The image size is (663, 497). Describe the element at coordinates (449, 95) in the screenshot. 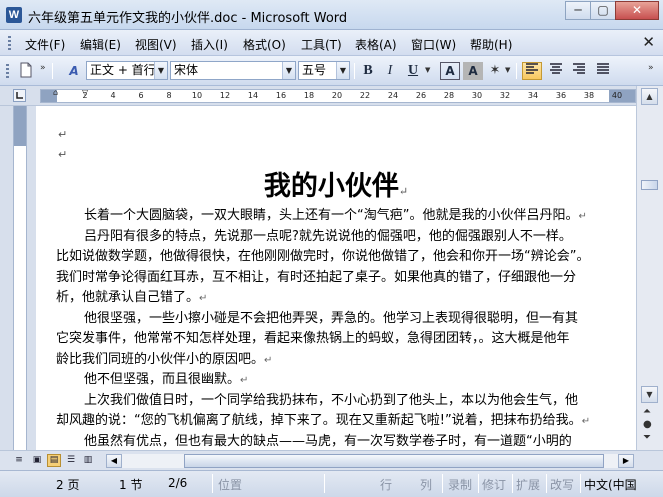

I see `ruler-tick: 28` at that location.